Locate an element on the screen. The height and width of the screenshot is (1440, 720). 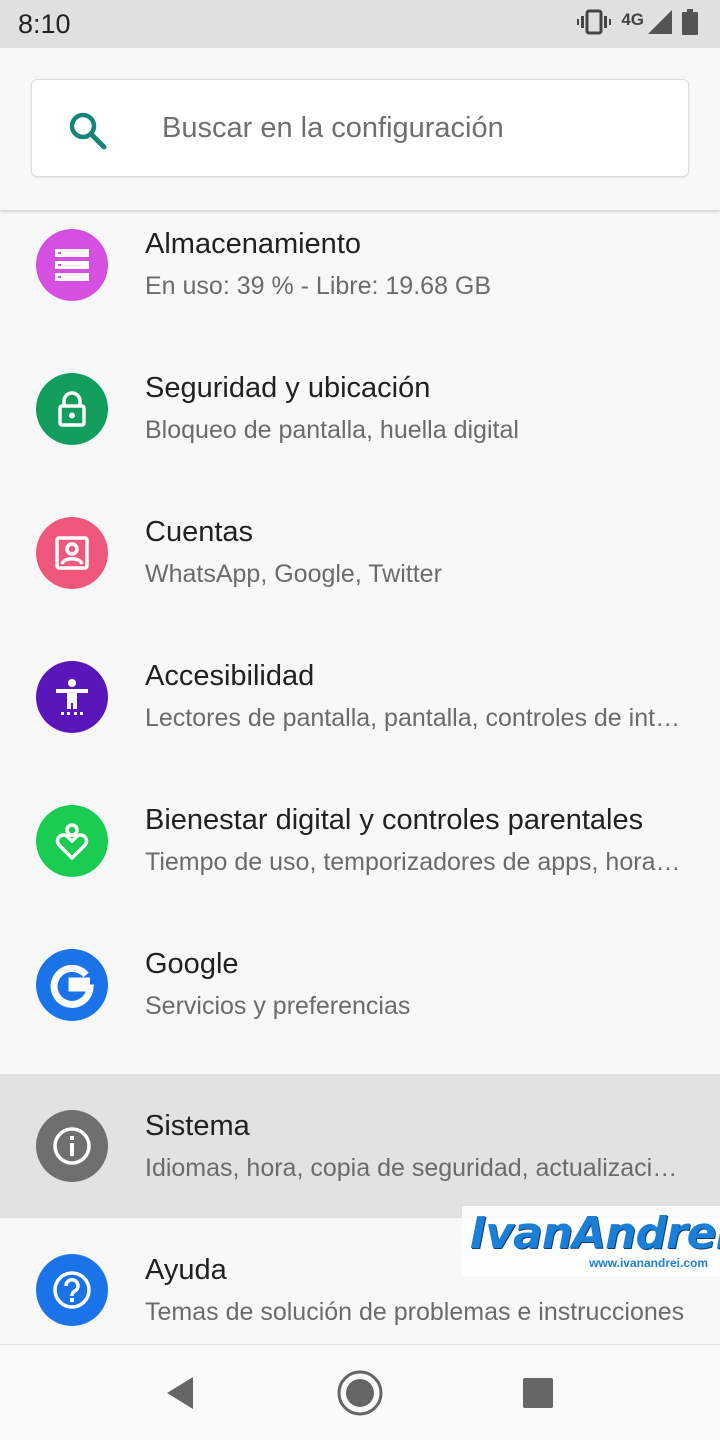
network-type: 4G is located at coordinates (632, 19).